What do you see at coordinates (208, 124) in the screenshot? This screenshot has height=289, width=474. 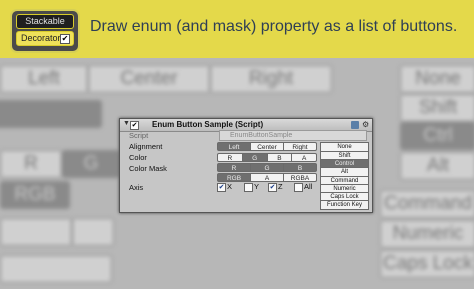 I see `component-title: Enum Button Sample (Script)` at bounding box center [208, 124].